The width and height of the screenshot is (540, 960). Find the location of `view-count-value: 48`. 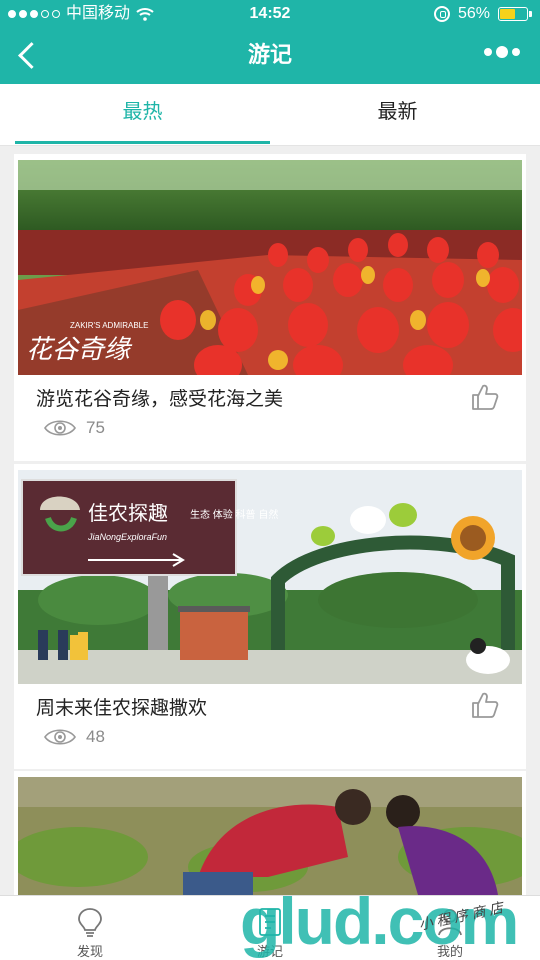

view-count-value: 48 is located at coordinates (95, 736).